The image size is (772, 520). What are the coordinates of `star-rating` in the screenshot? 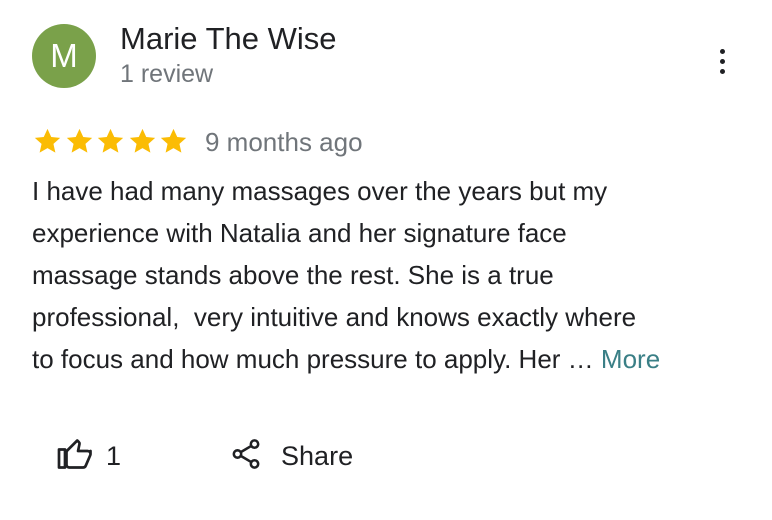 It's located at (111, 141).